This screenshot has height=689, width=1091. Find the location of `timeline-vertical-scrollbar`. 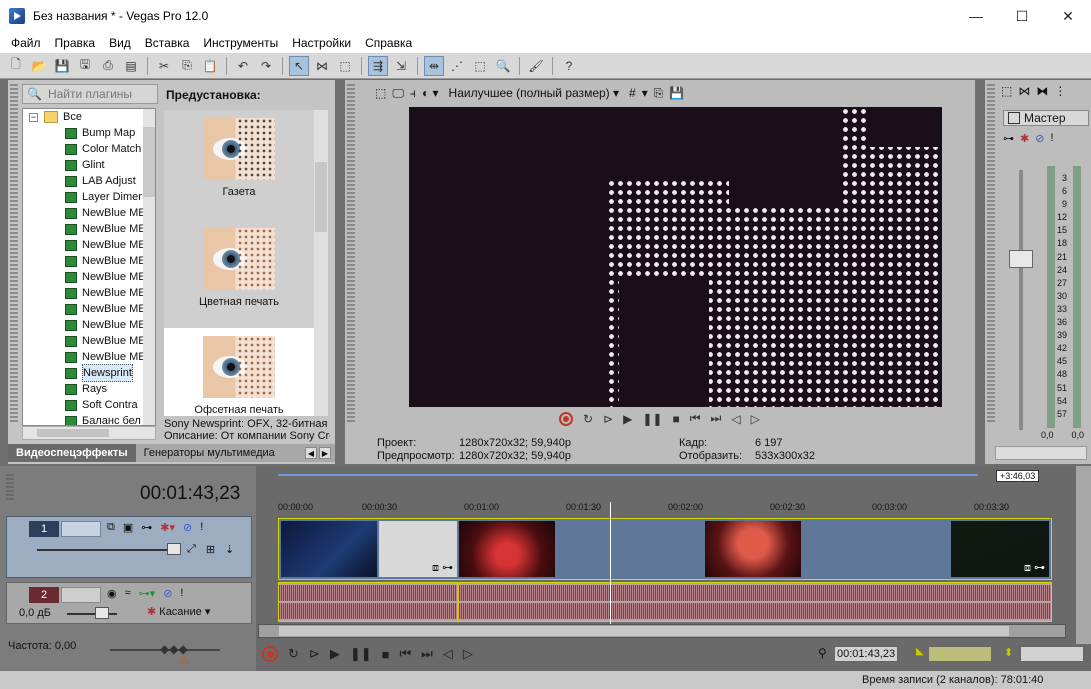

timeline-vertical-scrollbar is located at coordinates (1083, 555).